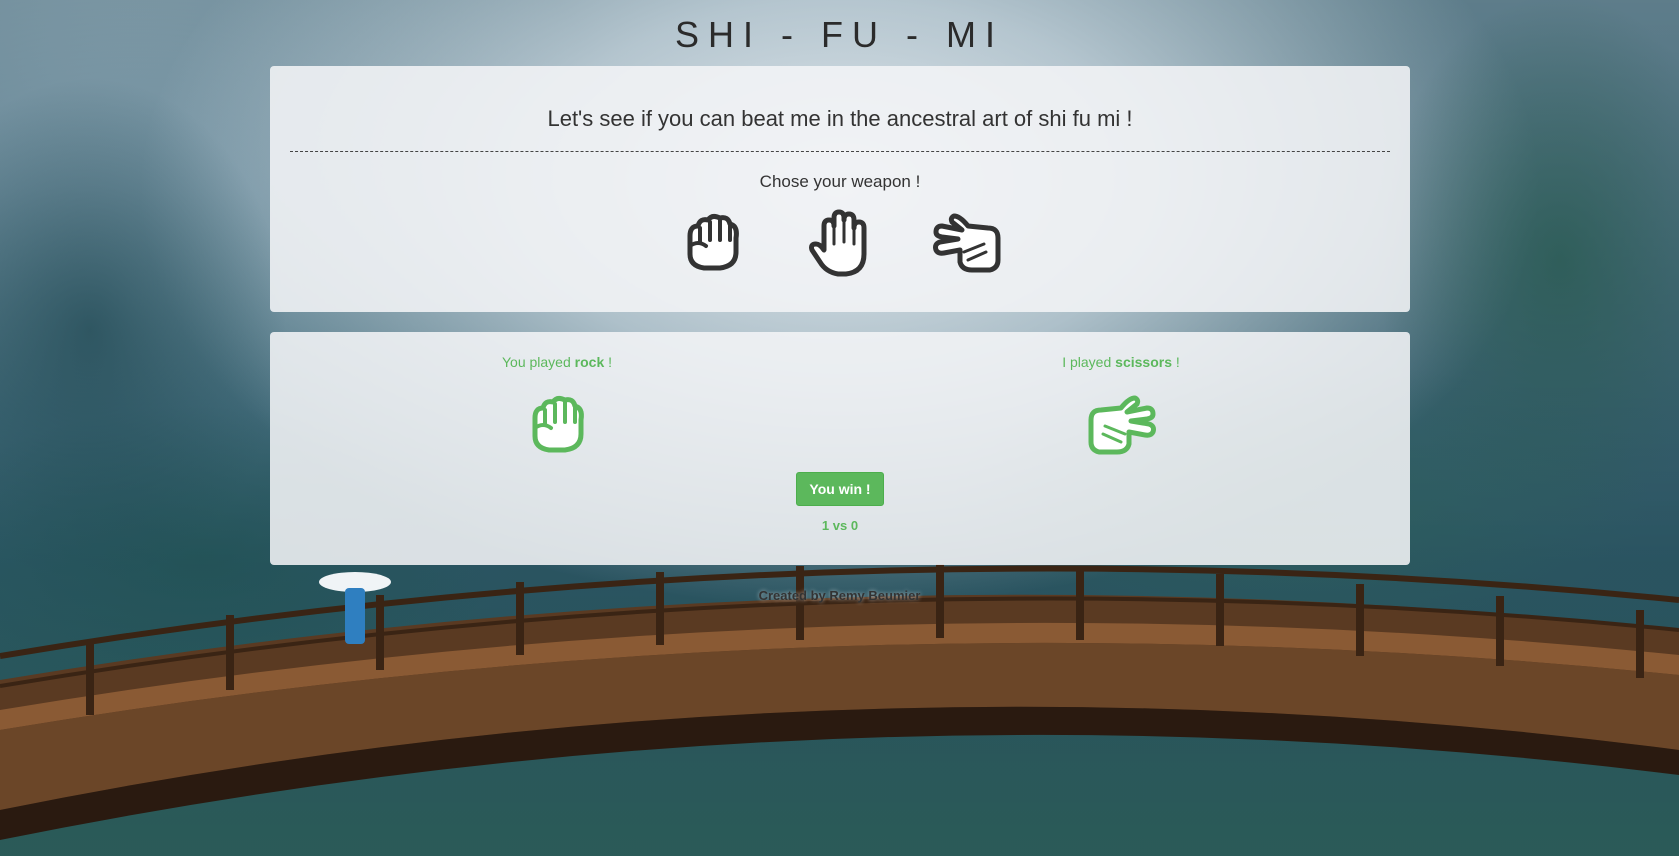 This screenshot has height=856, width=1679. I want to click on rock-button, so click(712, 242).